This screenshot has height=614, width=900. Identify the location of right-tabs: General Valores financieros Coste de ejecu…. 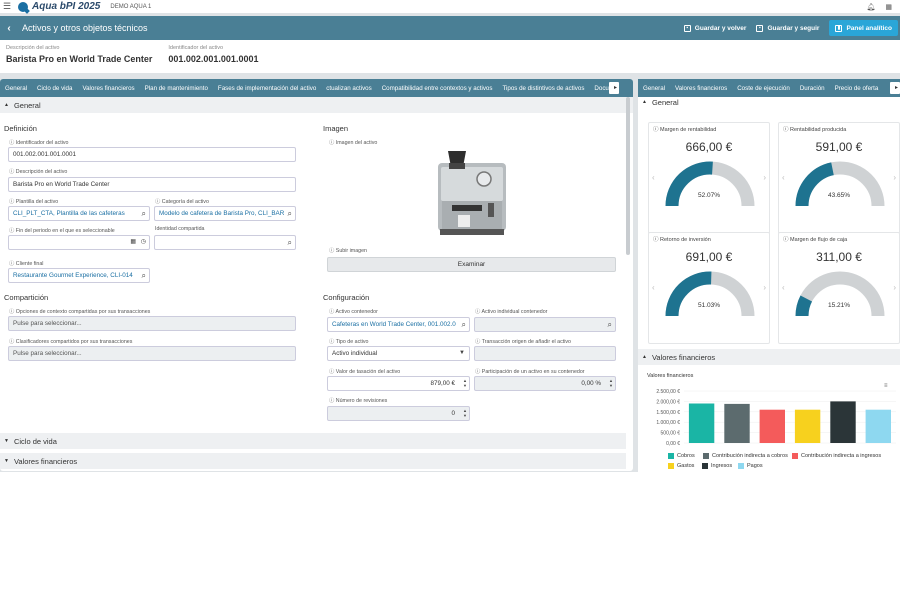
(769, 88).